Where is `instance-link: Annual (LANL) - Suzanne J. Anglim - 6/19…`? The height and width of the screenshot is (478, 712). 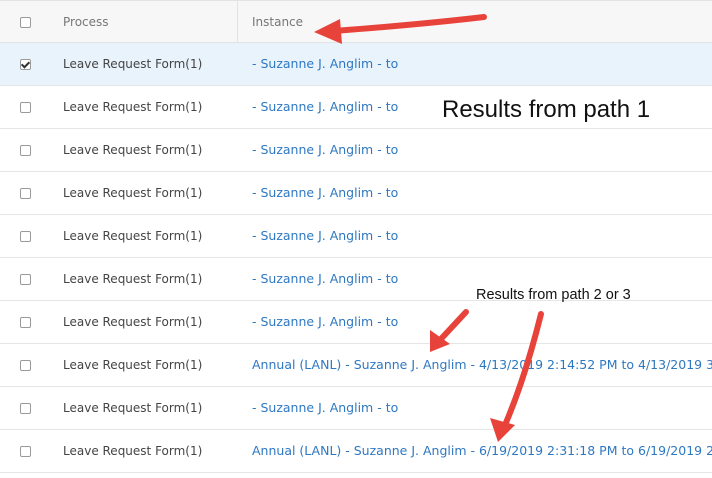 instance-link: Annual (LANL) - Suzanne J. Anglim - 6/19… is located at coordinates (482, 450).